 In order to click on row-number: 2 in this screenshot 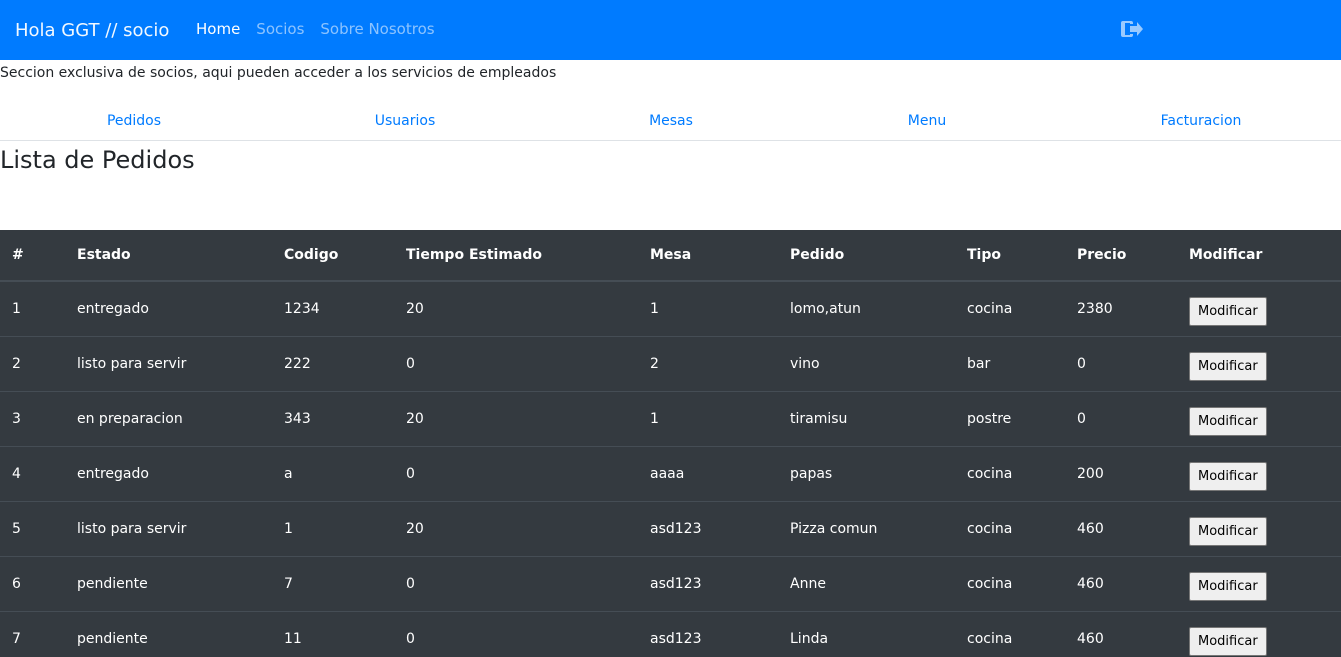, I will do `click(16, 363)`.